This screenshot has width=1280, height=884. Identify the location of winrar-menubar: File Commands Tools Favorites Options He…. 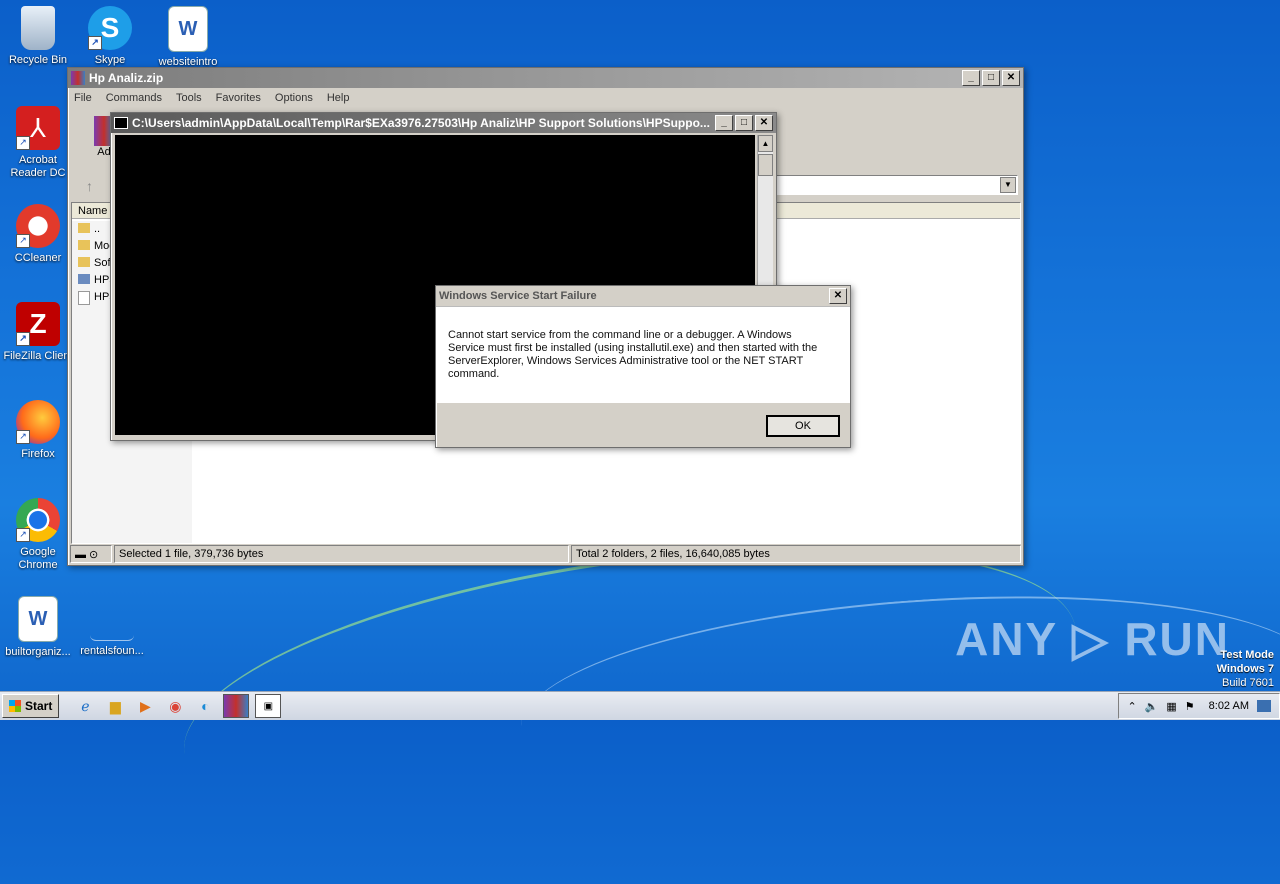
(545, 98).